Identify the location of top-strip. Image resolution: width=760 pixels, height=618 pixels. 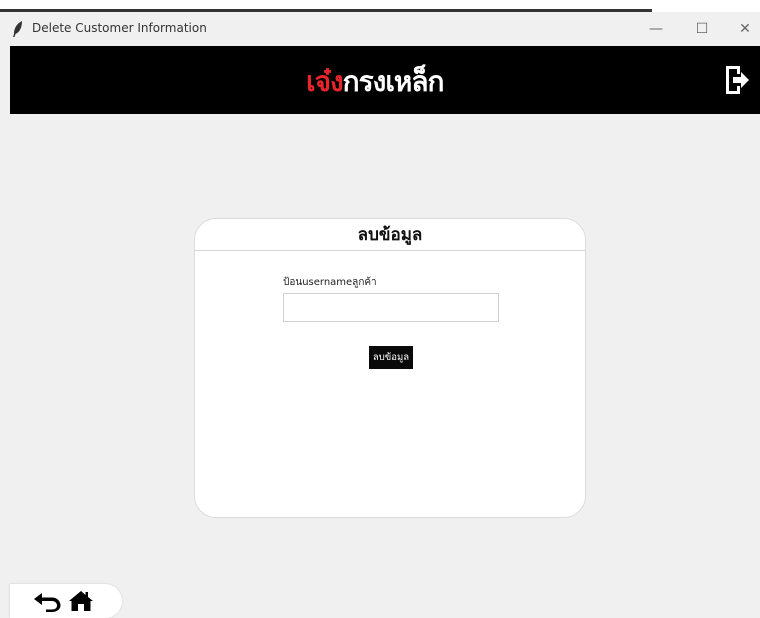
(380, 6).